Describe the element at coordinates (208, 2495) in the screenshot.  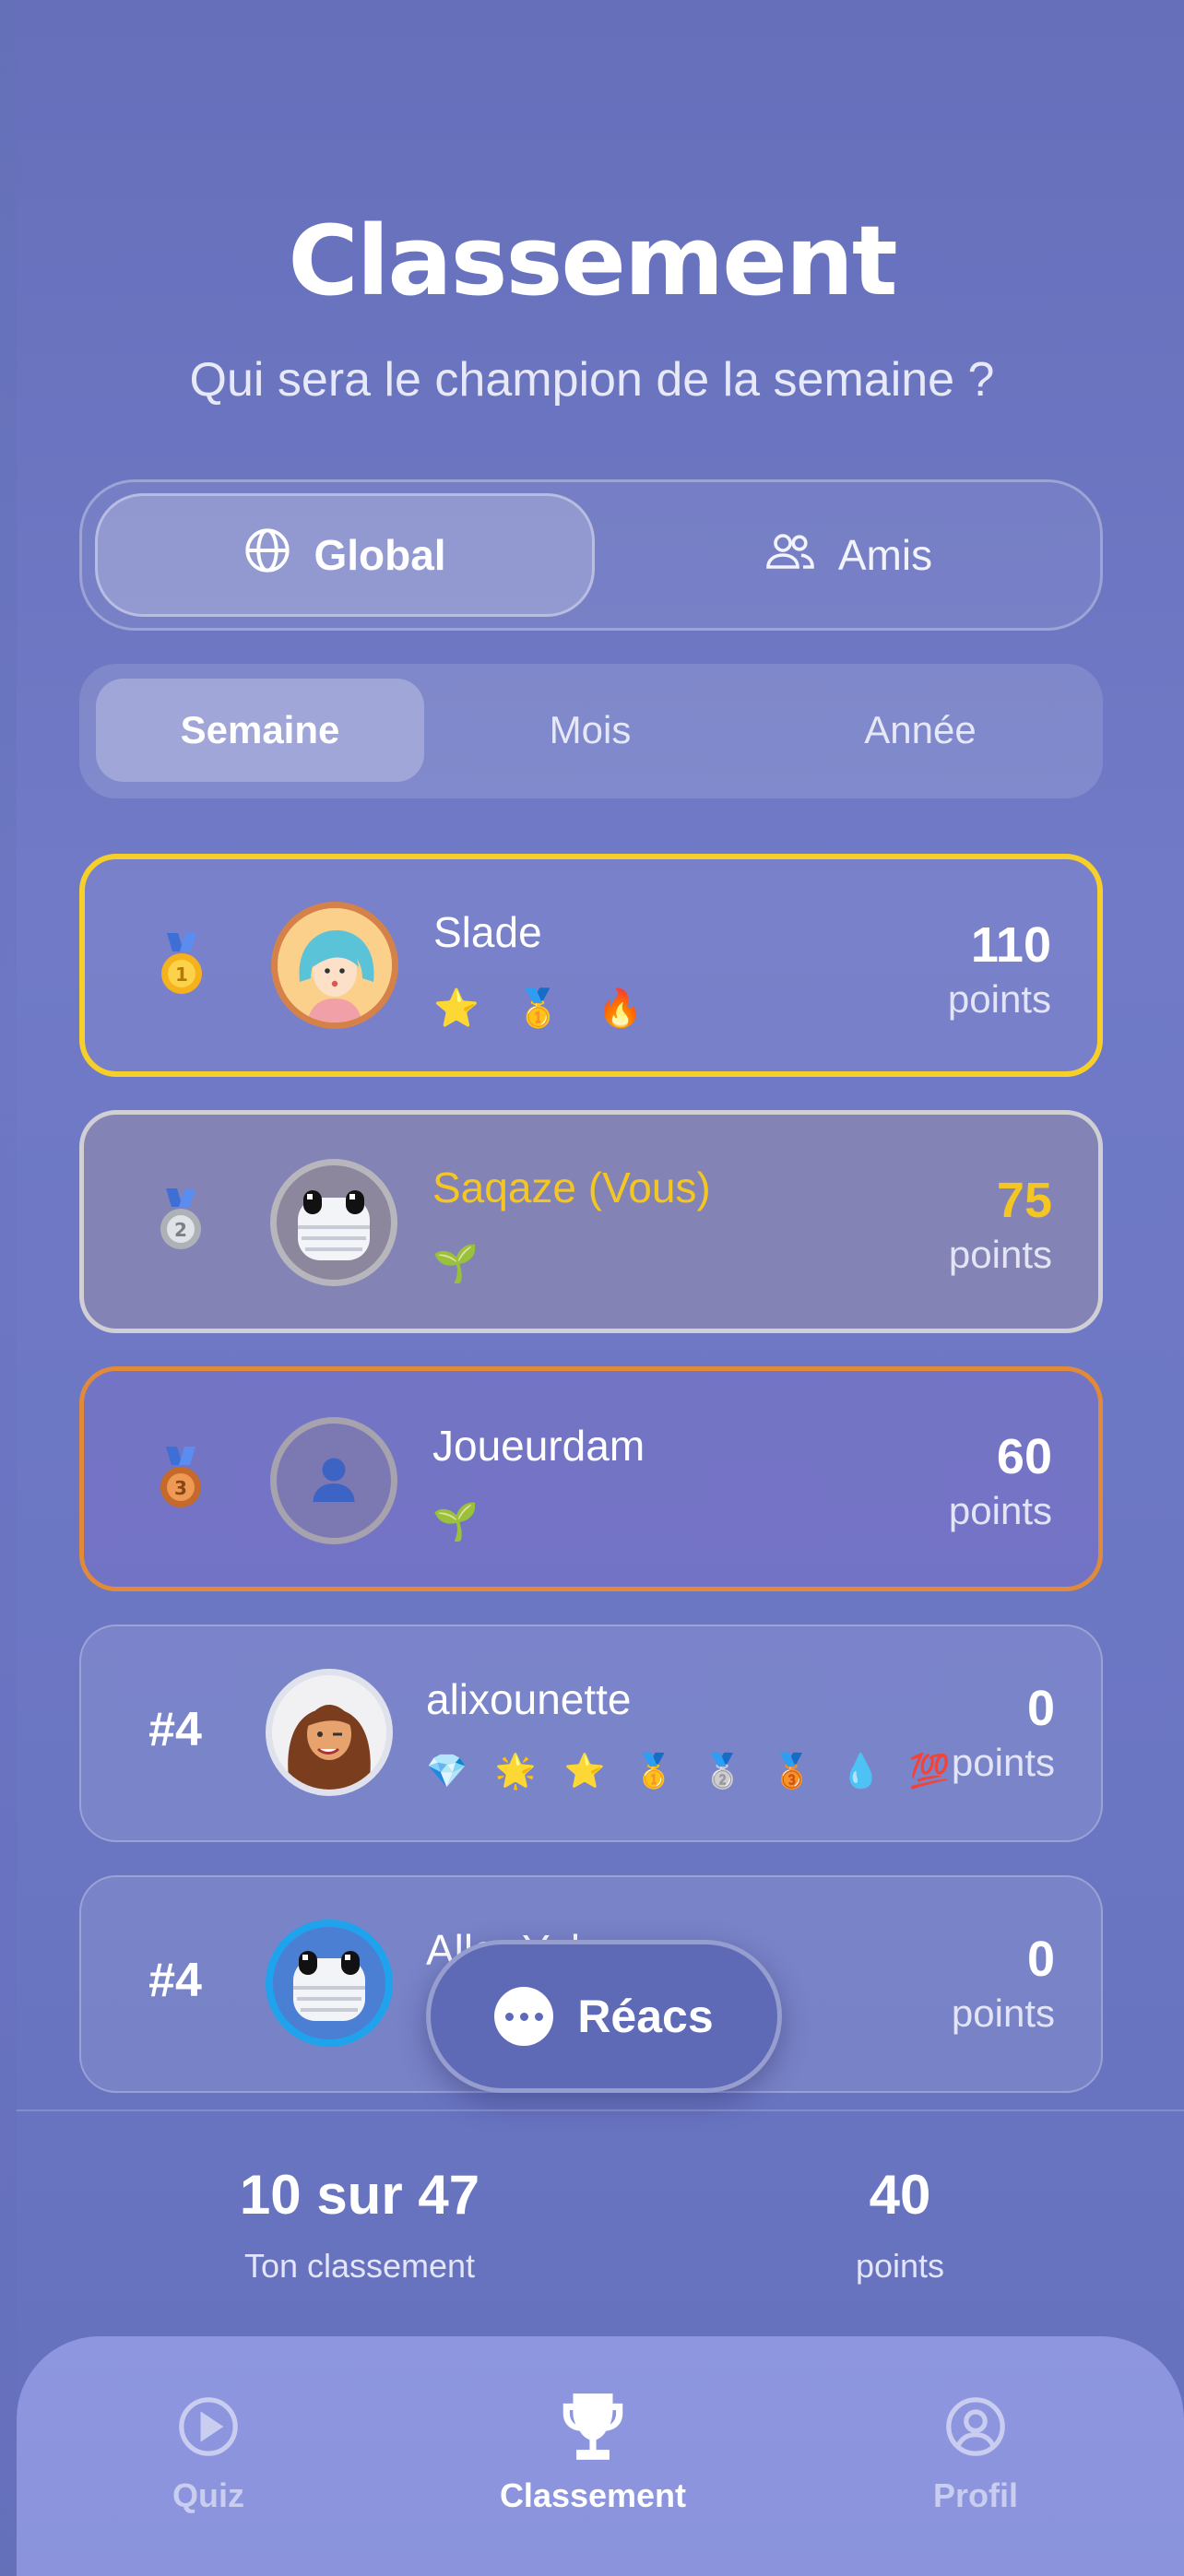
I see `tab-quiz-label: Quiz` at that location.